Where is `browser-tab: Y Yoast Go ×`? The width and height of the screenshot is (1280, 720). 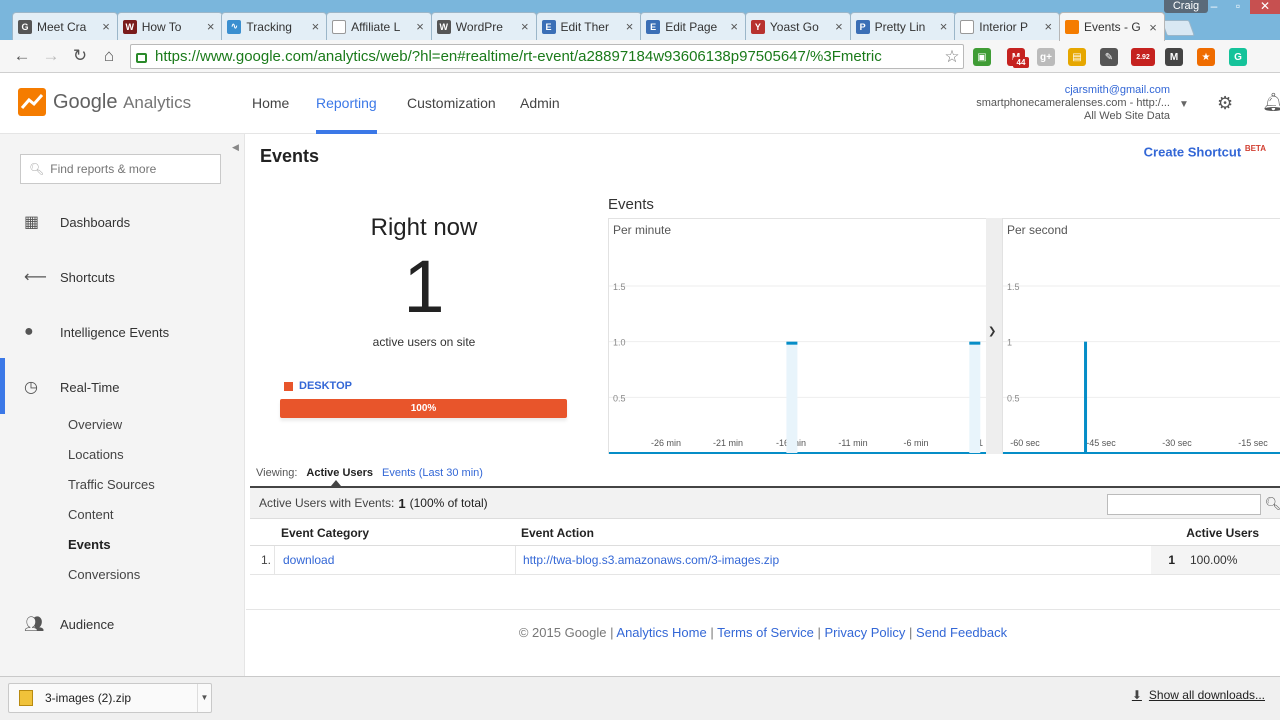
browser-tab: Y Yoast Go × is located at coordinates (797, 26).